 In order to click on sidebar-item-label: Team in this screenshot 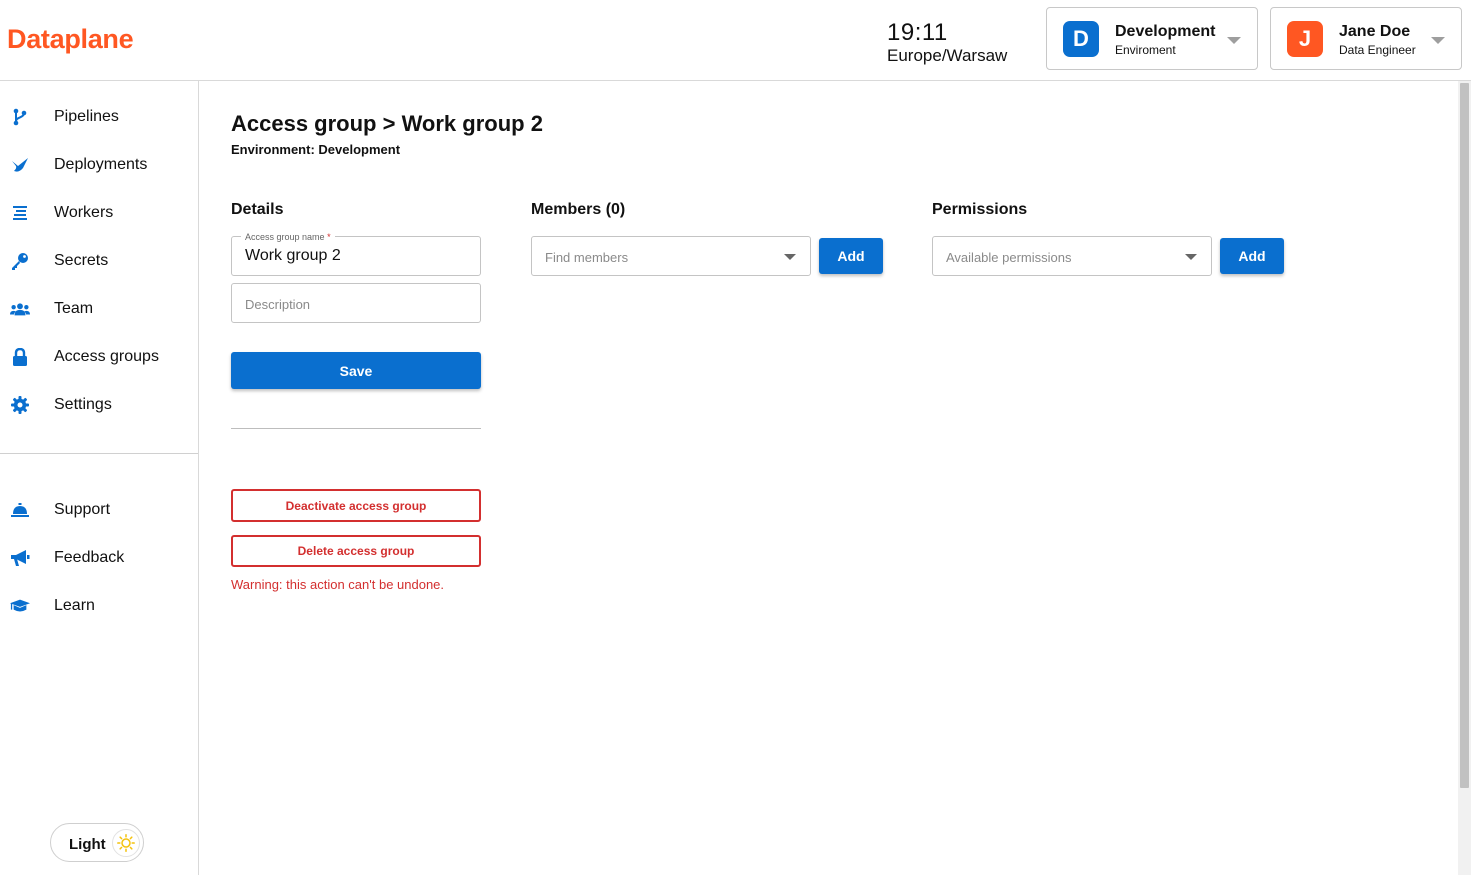, I will do `click(74, 308)`.